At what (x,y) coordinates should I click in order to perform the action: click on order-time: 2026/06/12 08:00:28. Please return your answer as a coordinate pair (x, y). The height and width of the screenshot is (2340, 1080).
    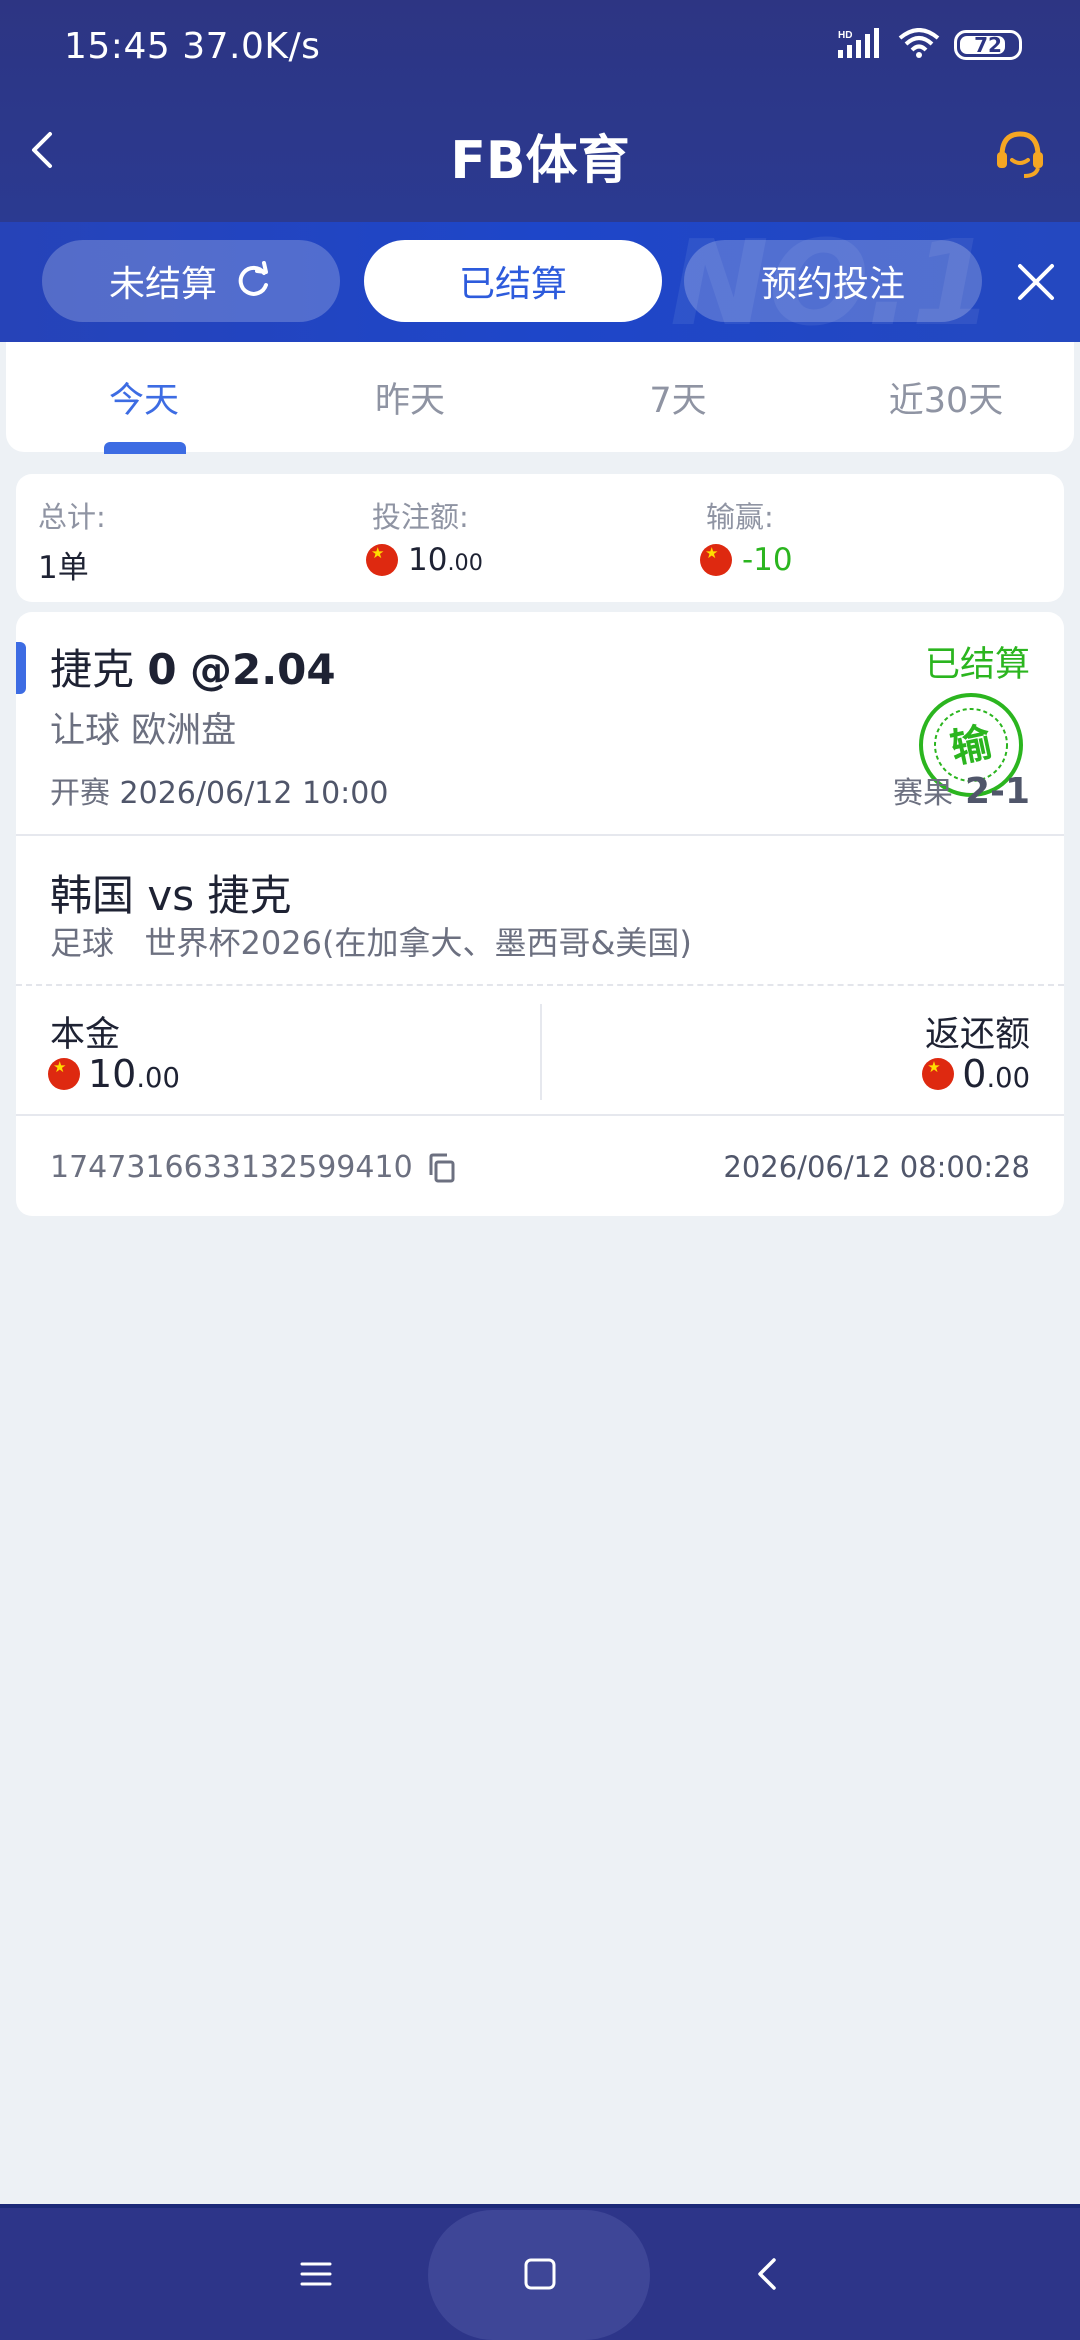
    Looking at the image, I should click on (876, 1167).